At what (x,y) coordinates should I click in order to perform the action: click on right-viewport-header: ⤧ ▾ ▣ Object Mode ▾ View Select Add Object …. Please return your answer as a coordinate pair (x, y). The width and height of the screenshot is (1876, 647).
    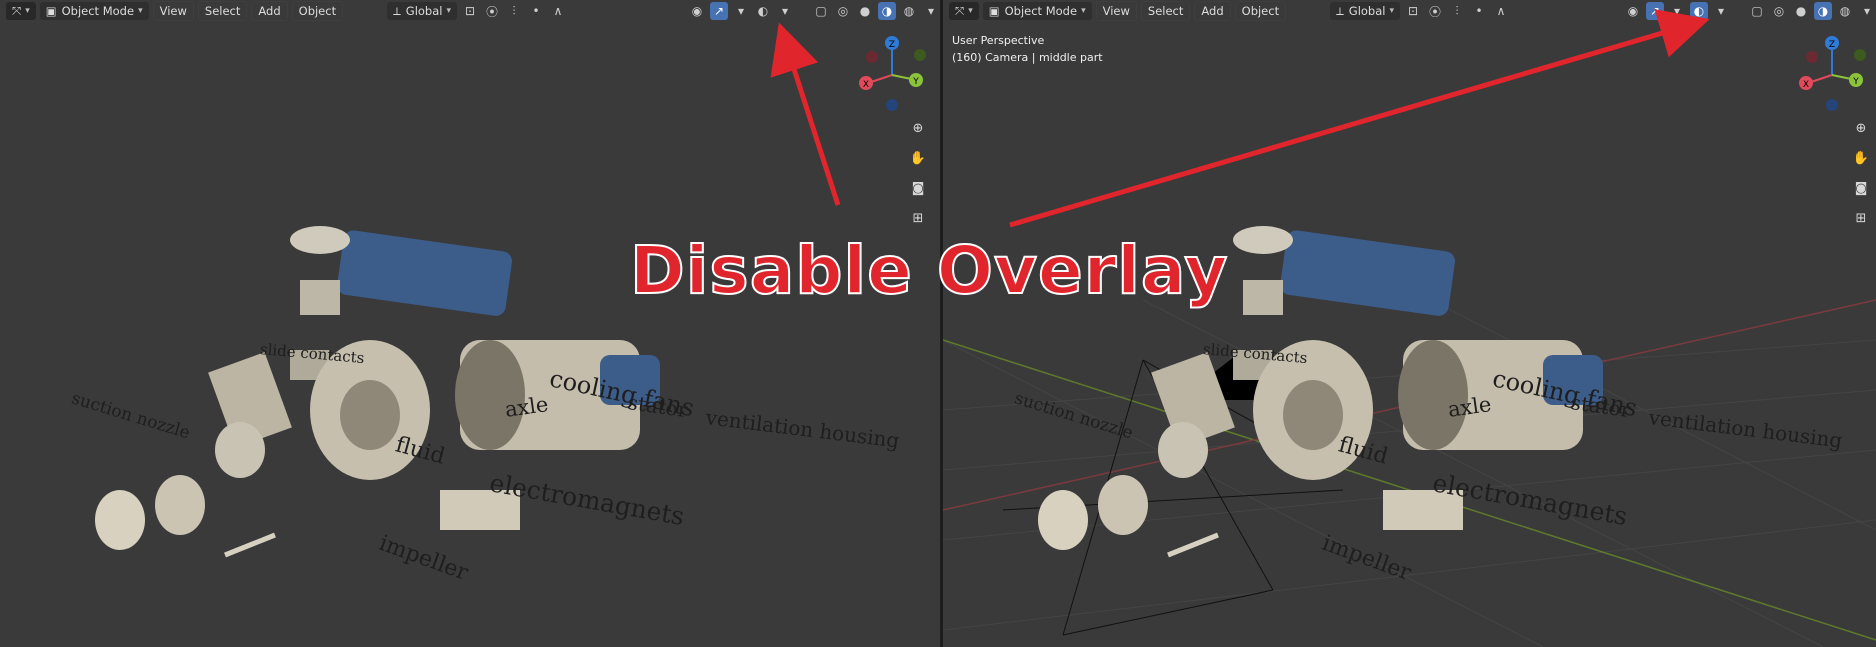
    Looking at the image, I should click on (1409, 11).